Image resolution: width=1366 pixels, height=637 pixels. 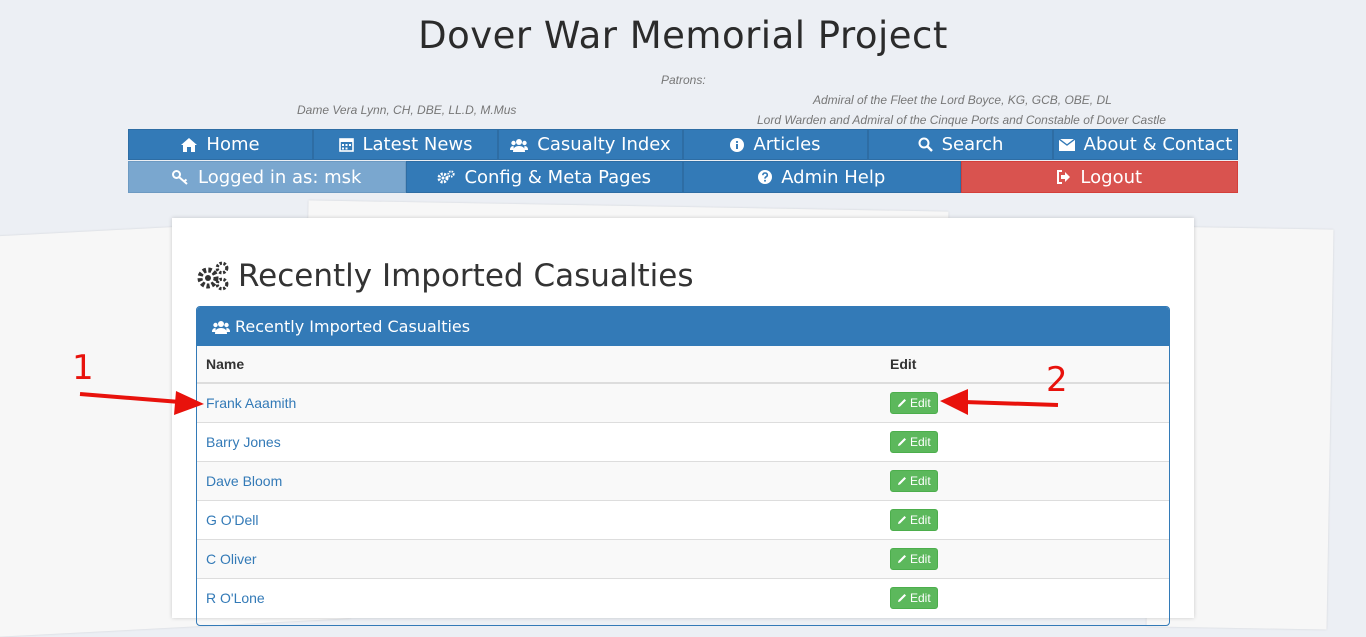 I want to click on nav-latest-news: Latest News, so click(x=405, y=144).